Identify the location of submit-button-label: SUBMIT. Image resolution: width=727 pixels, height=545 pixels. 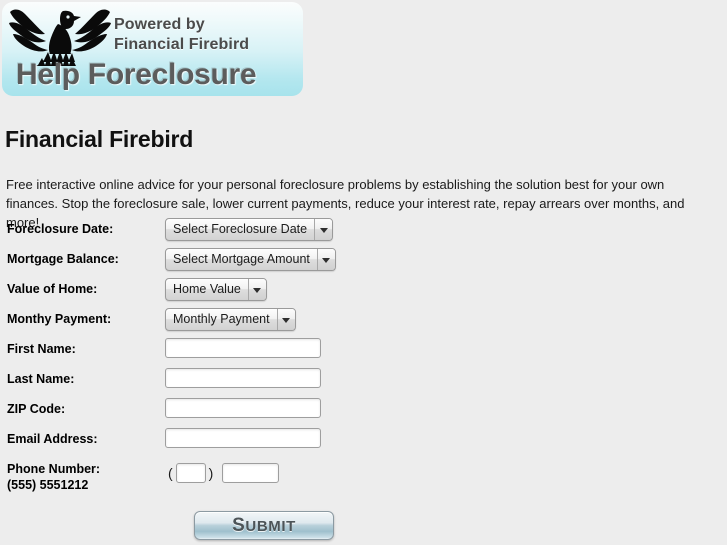
(264, 526).